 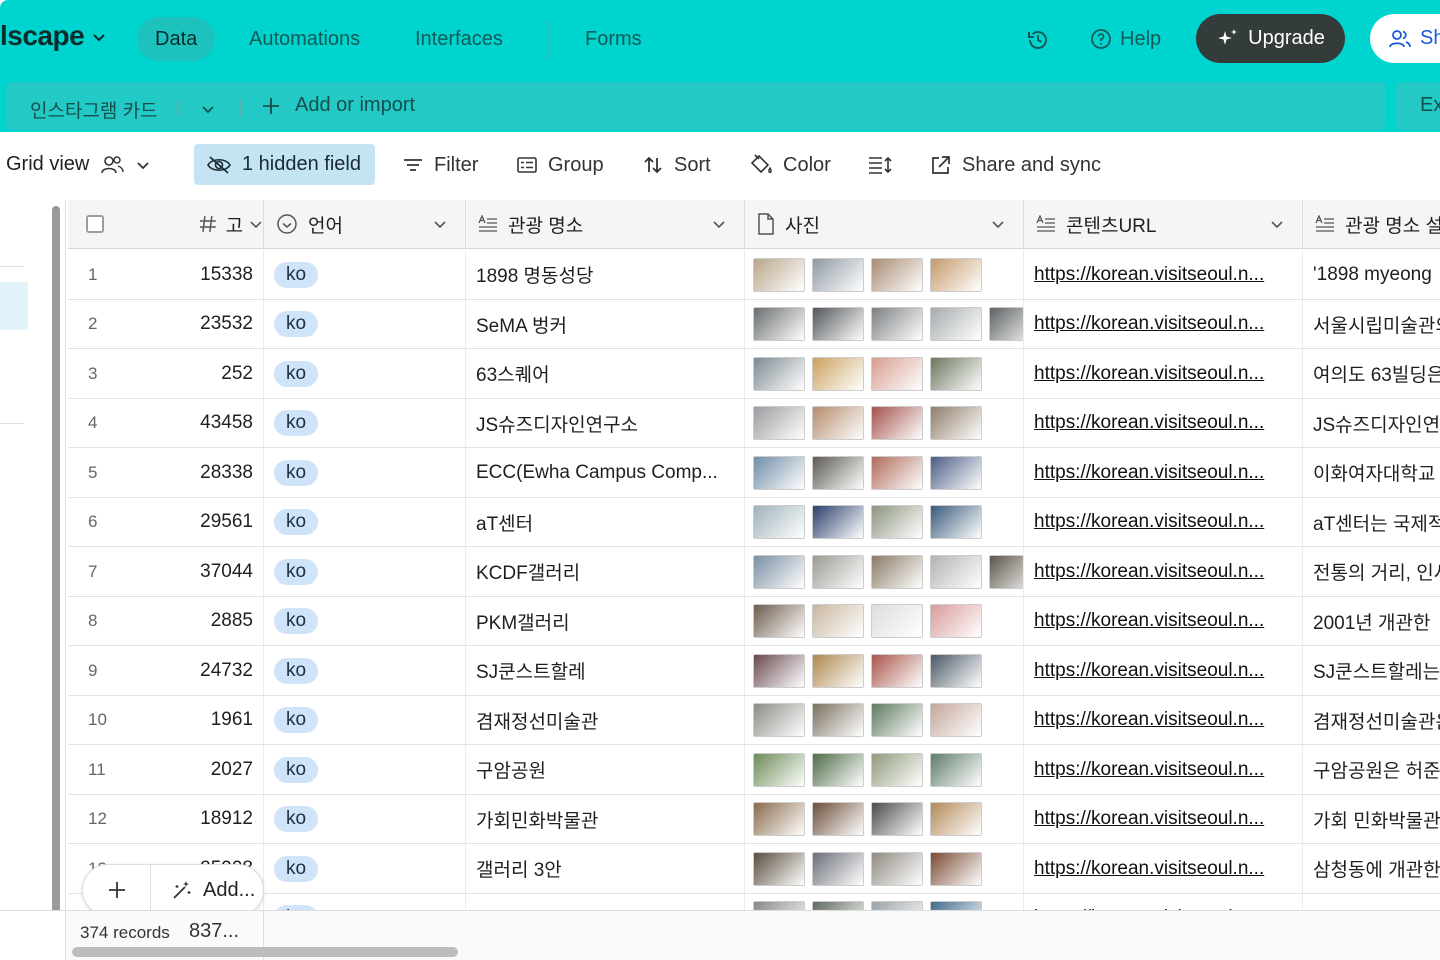 I want to click on number-cell: 9 24732, so click(x=166, y=670).